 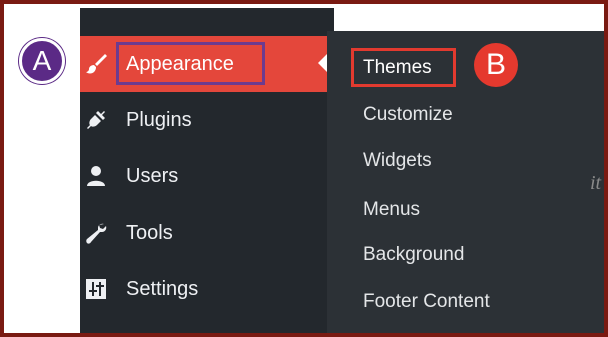 What do you see at coordinates (596, 183) in the screenshot?
I see `content-partial-text: it` at bounding box center [596, 183].